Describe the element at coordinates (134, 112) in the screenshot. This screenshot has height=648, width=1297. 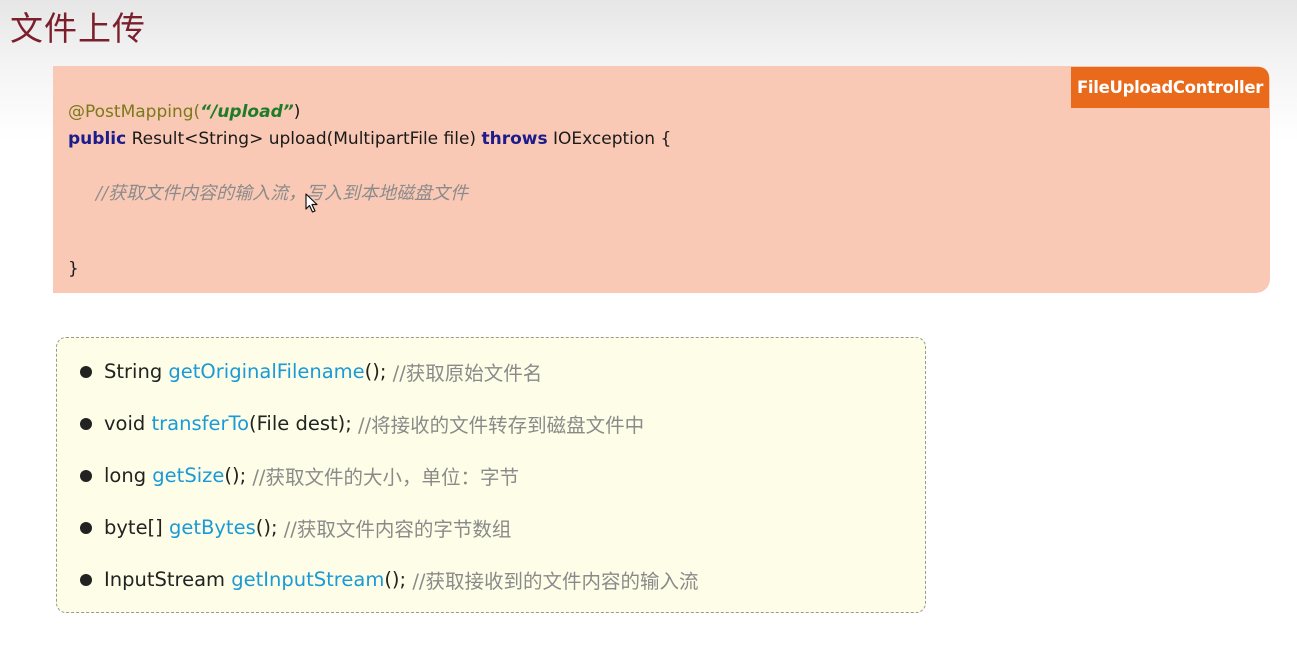
I see `annotation-text: @PostMapping(` at that location.